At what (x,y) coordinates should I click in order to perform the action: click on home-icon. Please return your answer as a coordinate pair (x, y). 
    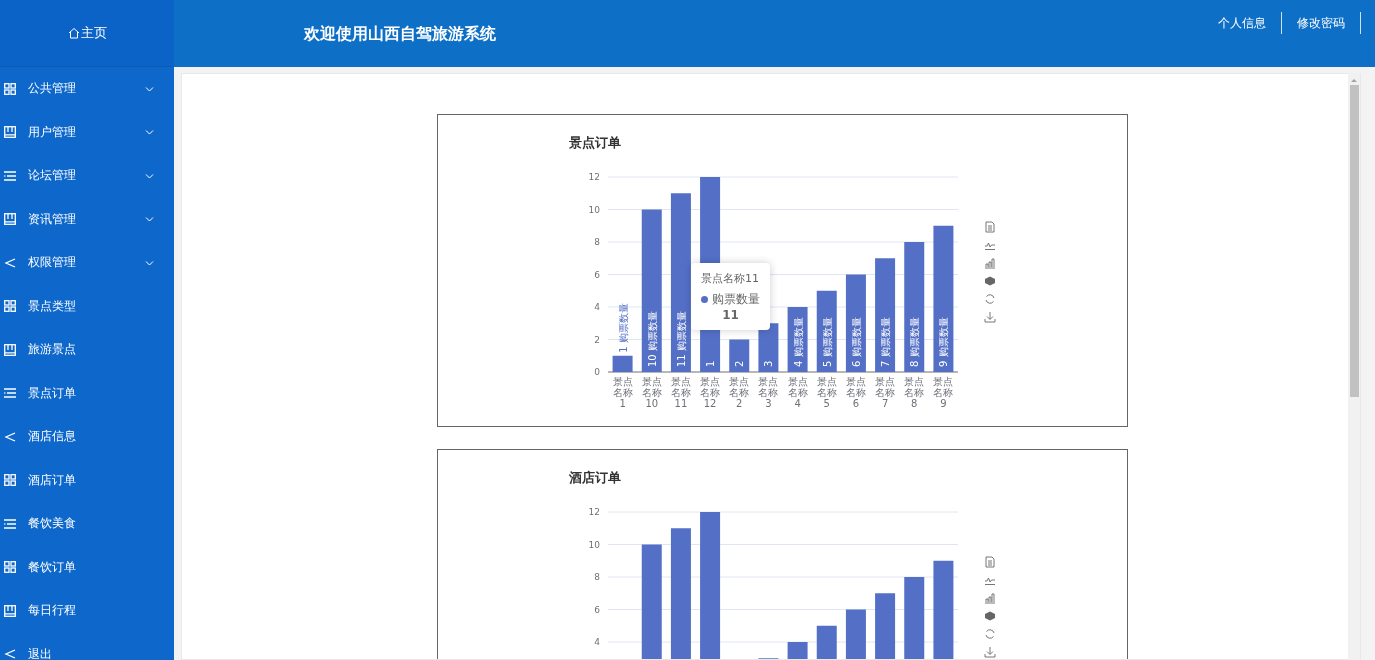
    Looking at the image, I should click on (73, 33).